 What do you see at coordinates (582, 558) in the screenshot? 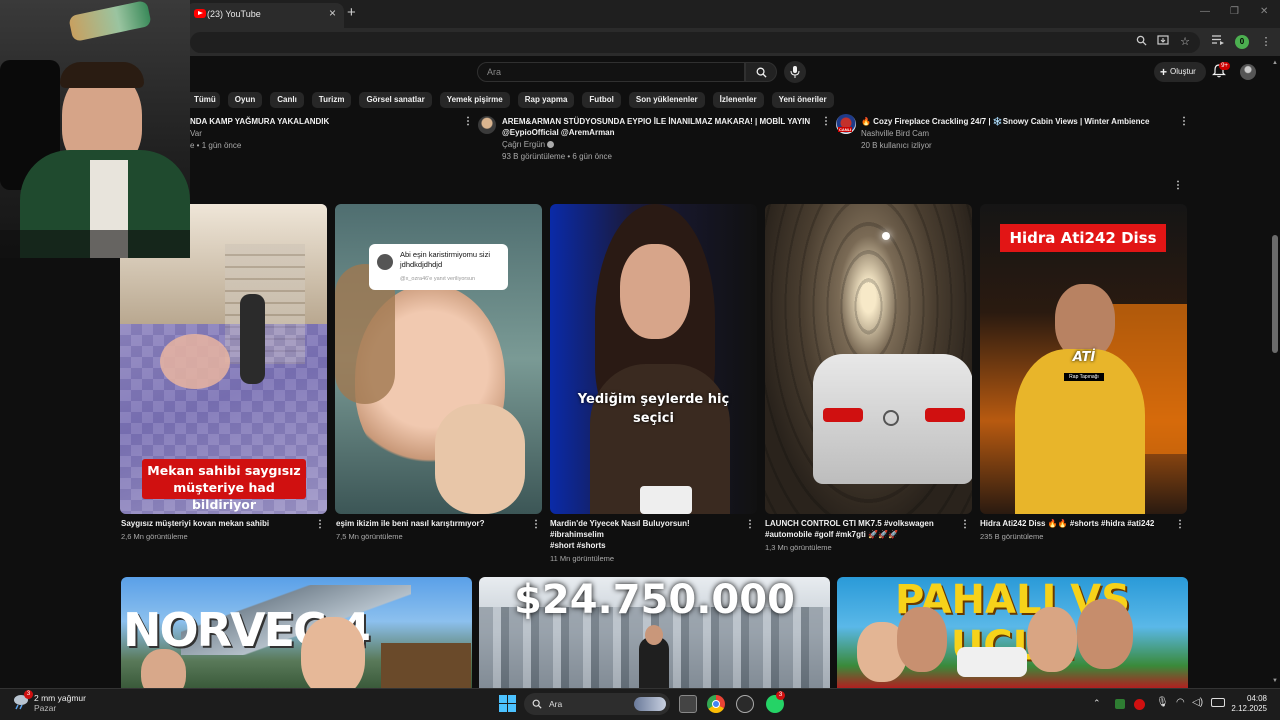
I see `short-views: 11 Mn görüntüleme` at bounding box center [582, 558].